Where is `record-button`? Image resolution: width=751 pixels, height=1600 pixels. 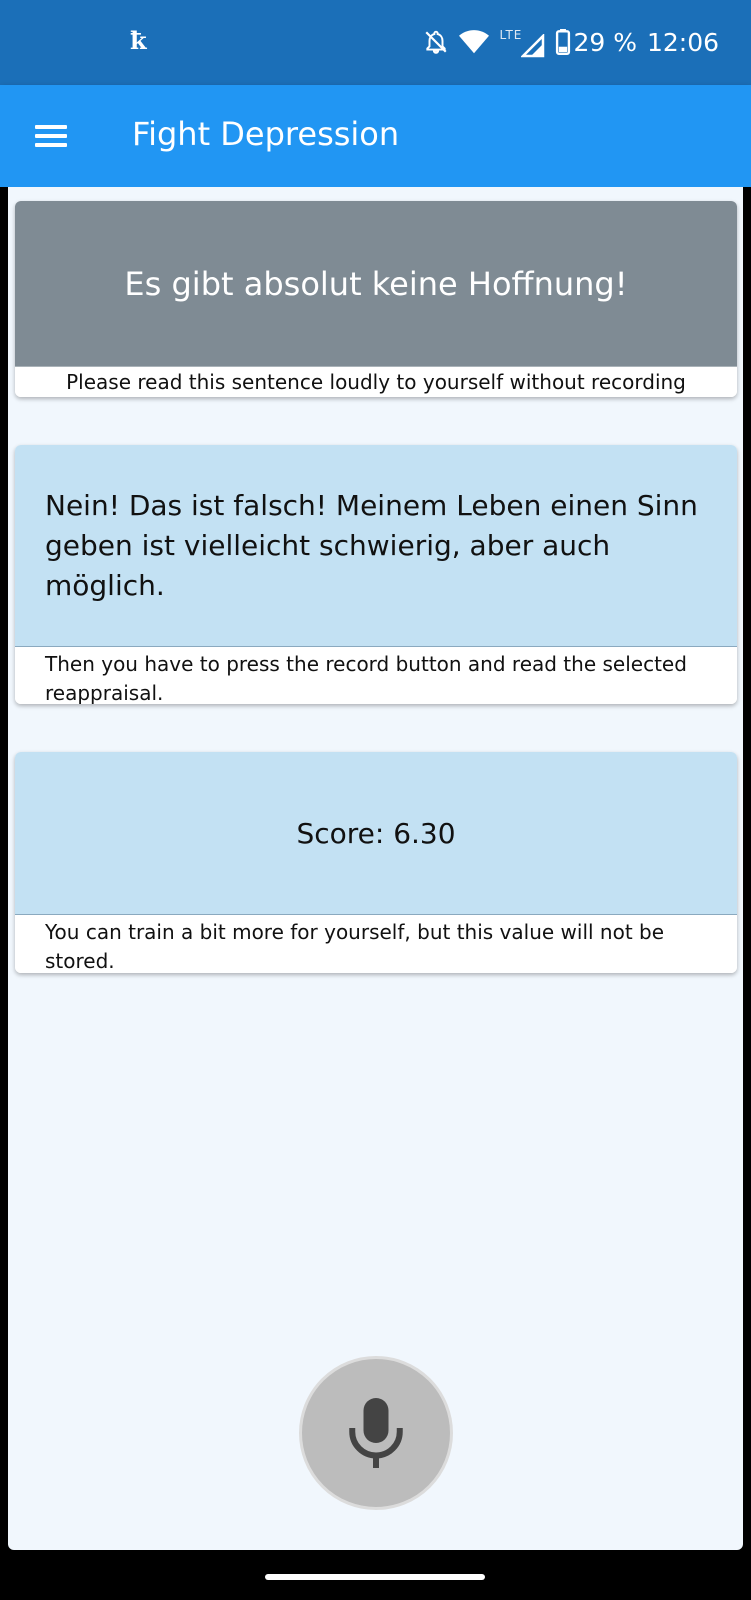
record-button is located at coordinates (376, 1433).